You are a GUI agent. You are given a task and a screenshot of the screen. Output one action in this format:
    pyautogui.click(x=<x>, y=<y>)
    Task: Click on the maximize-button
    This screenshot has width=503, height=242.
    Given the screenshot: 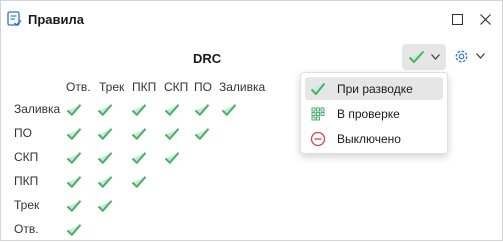 What is the action you would take?
    pyautogui.click(x=457, y=19)
    